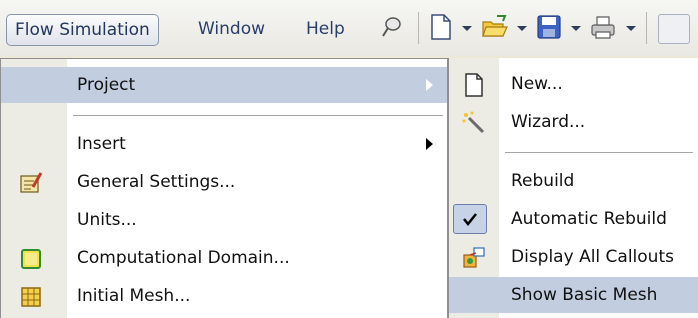 This screenshot has width=698, height=318. What do you see at coordinates (231, 29) in the screenshot?
I see `menu-window: Window` at bounding box center [231, 29].